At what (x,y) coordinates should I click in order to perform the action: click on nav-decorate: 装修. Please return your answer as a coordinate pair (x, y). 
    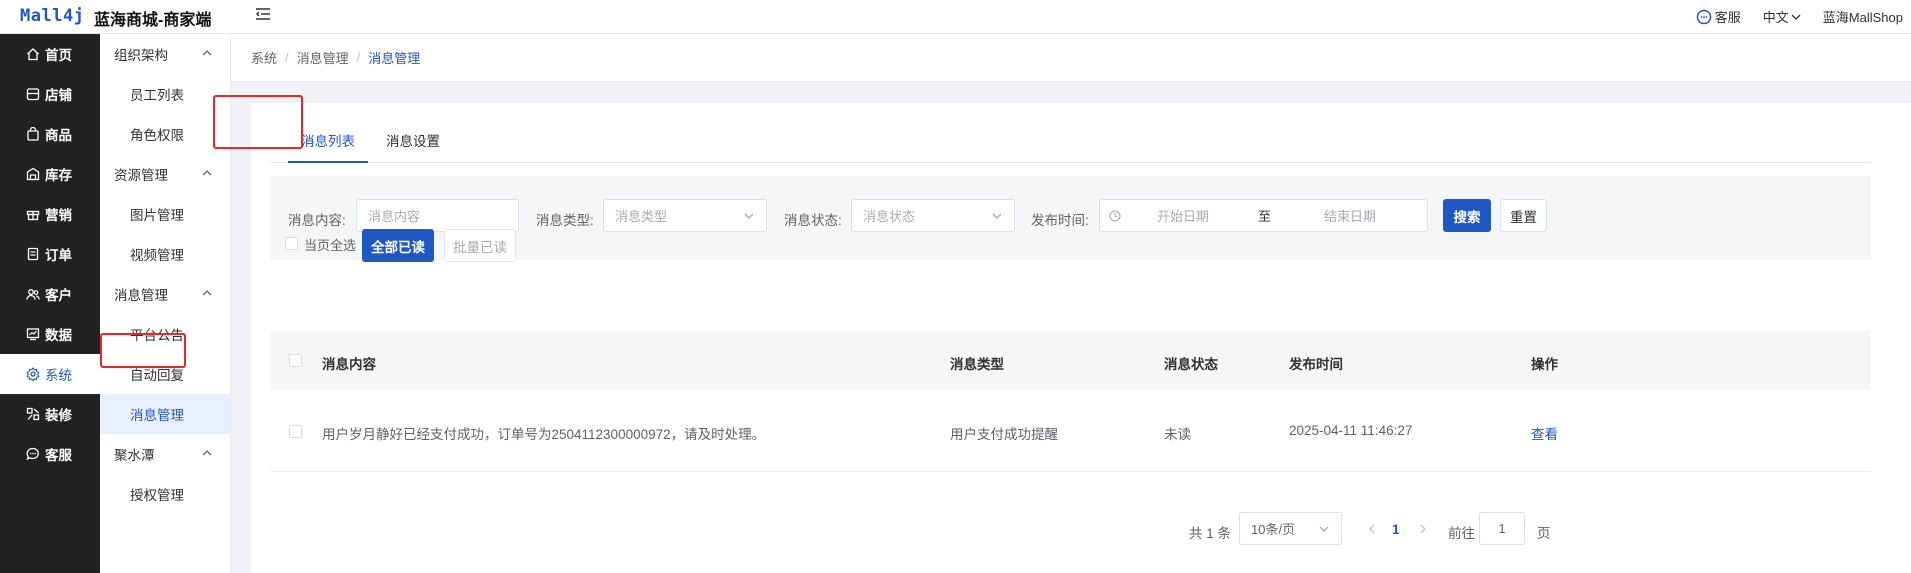
    Looking at the image, I should click on (50, 414).